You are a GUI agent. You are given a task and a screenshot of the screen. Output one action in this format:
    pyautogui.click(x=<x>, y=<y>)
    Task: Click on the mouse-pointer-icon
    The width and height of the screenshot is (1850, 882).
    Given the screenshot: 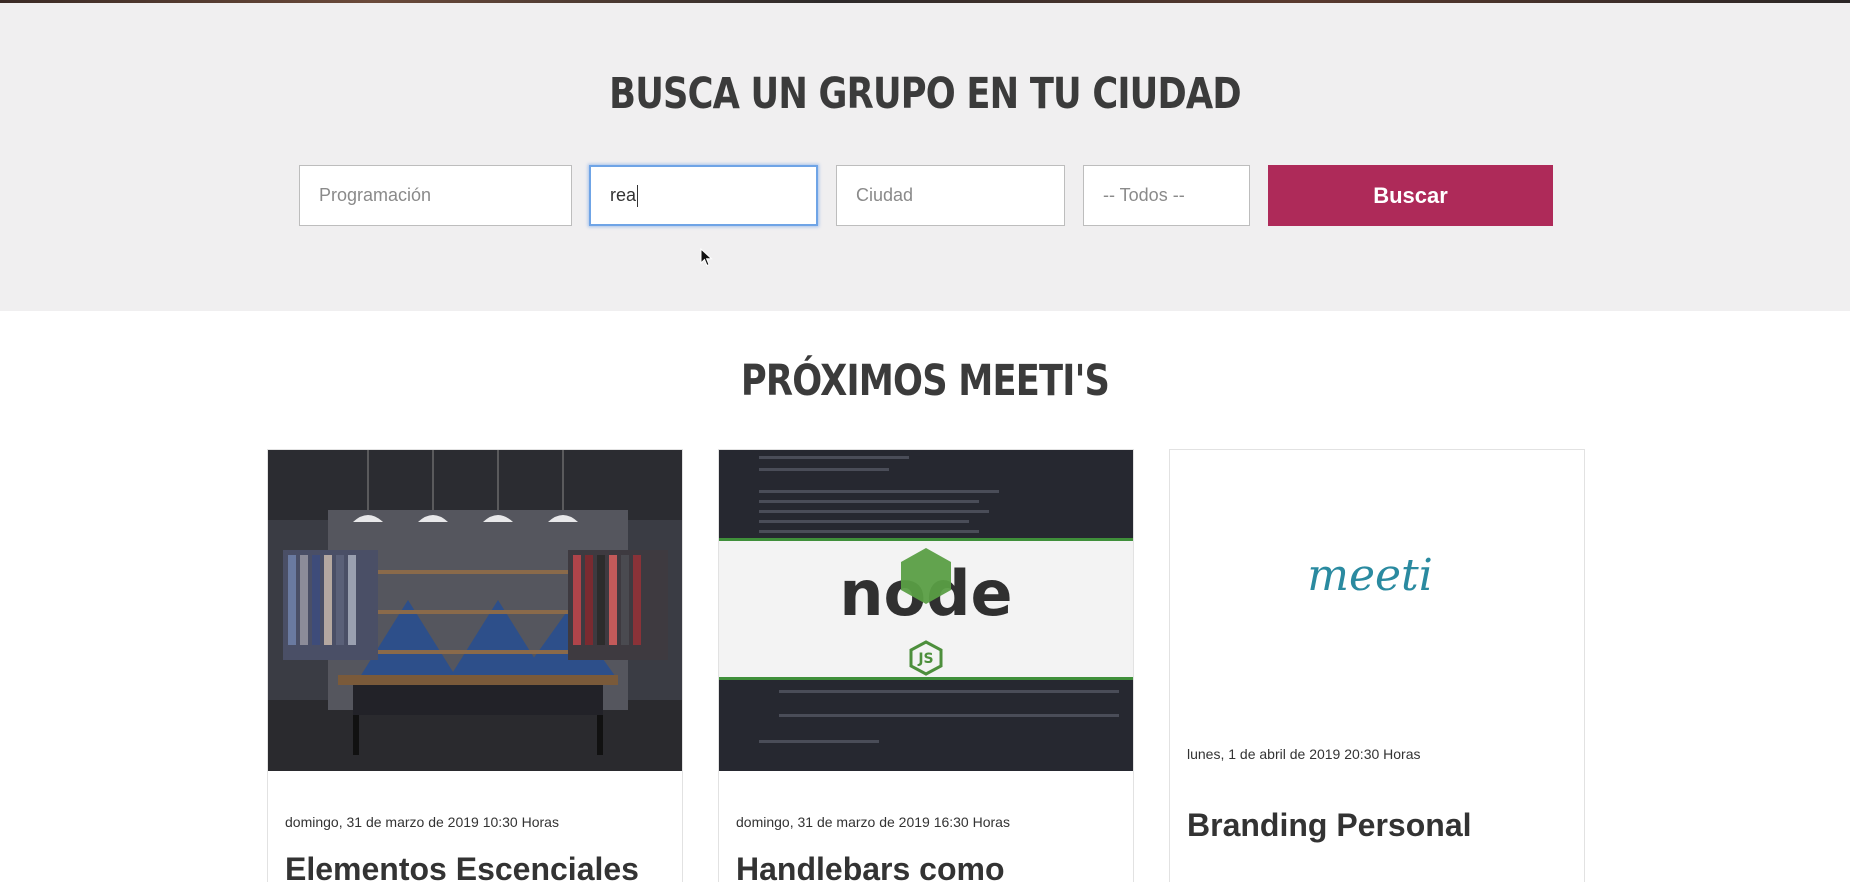 What is the action you would take?
    pyautogui.click(x=706, y=257)
    